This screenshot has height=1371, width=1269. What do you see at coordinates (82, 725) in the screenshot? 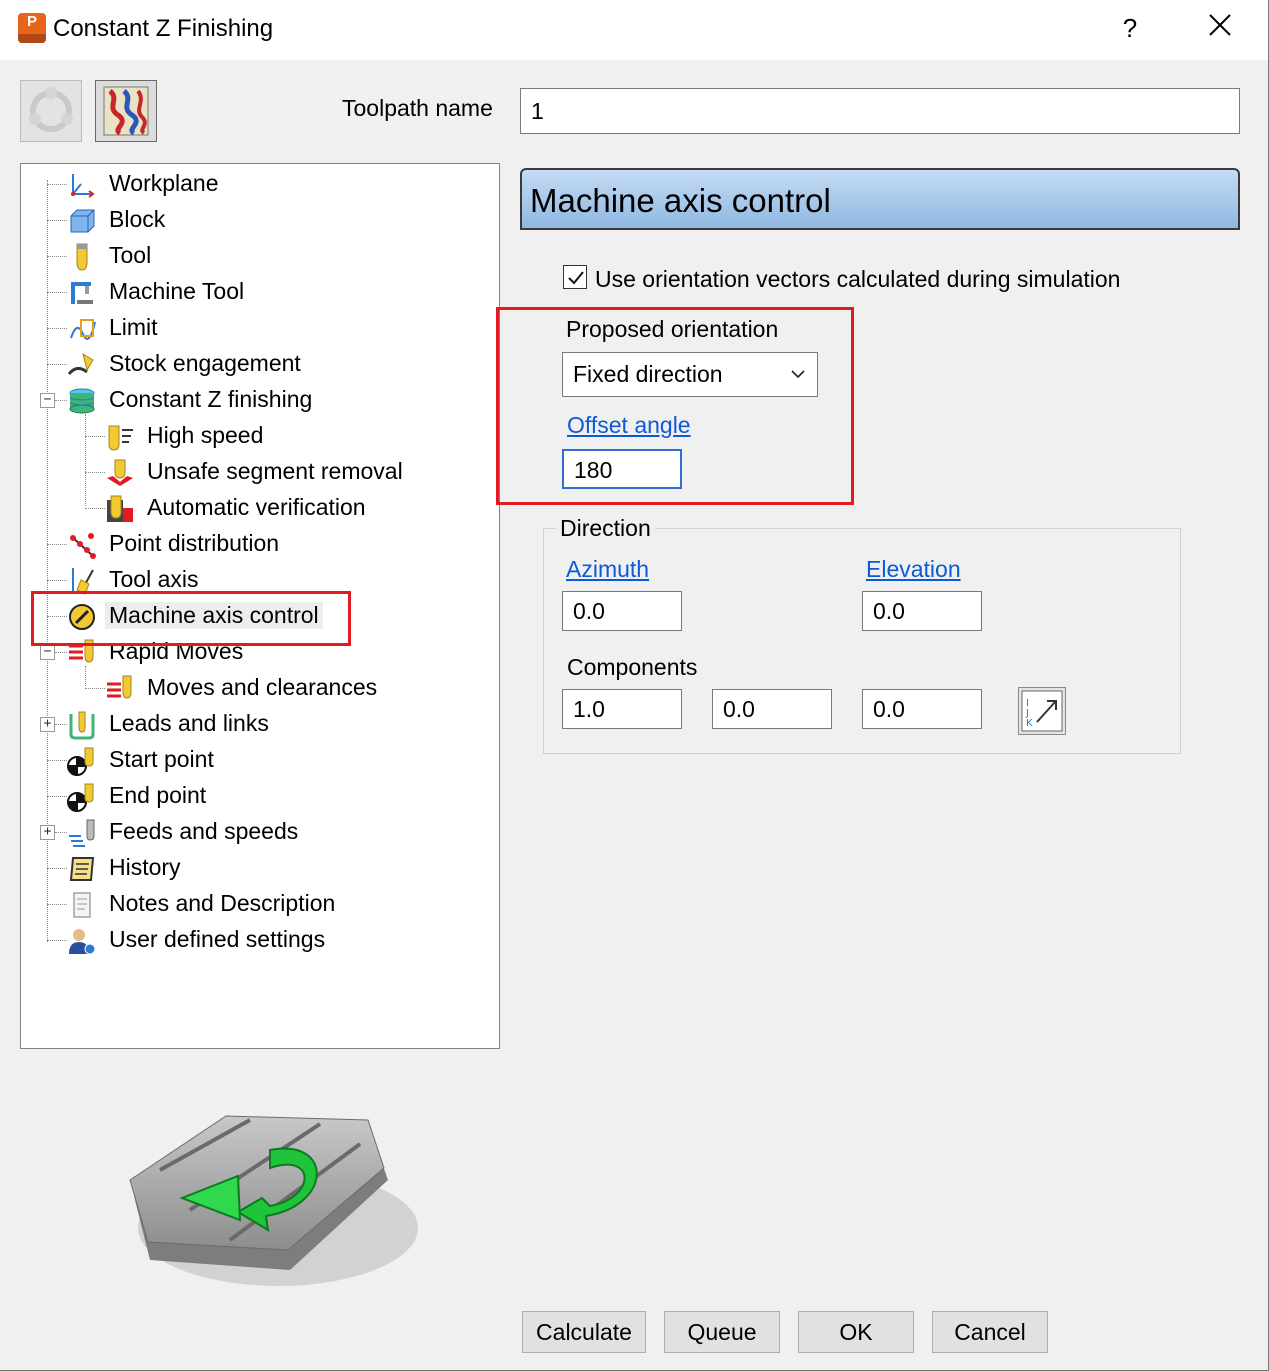
I see `leads-links-icon` at bounding box center [82, 725].